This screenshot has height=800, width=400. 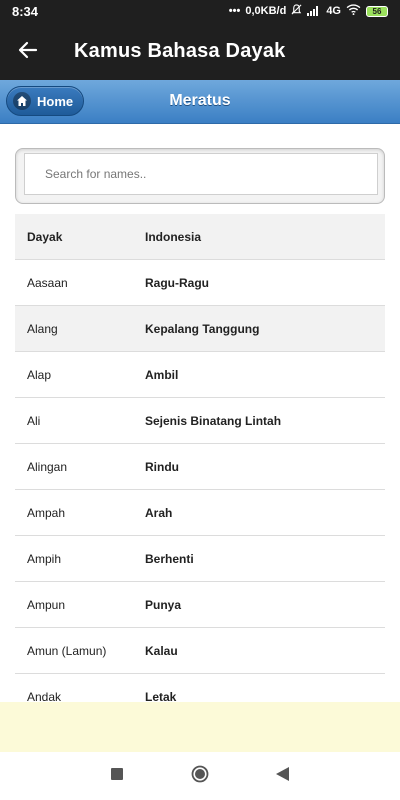 I want to click on table-header-row: Dayak Indonesia, so click(x=200, y=237).